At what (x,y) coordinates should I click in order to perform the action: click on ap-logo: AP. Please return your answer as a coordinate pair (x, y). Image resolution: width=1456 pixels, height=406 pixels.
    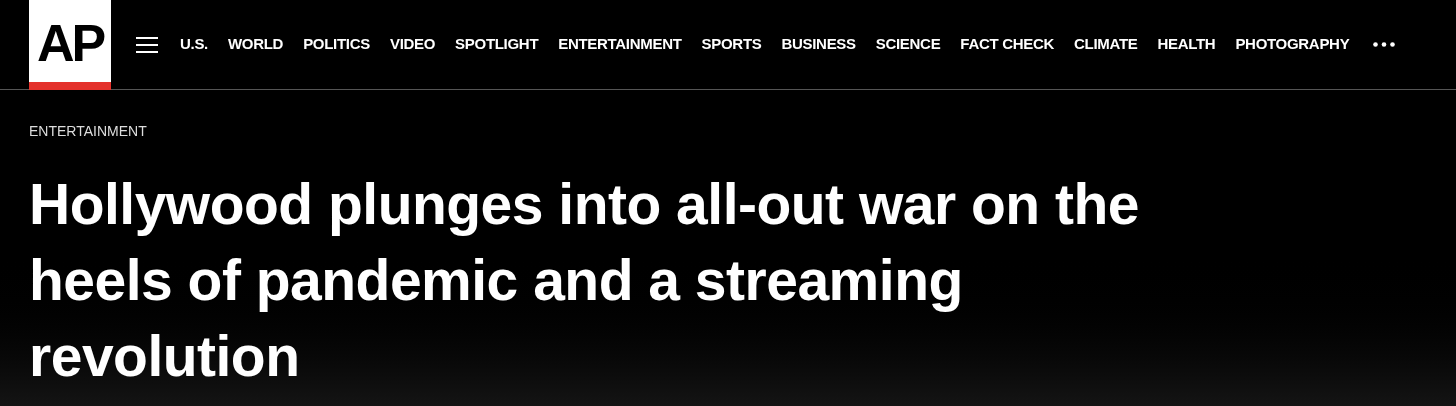
    Looking at the image, I should click on (70, 45).